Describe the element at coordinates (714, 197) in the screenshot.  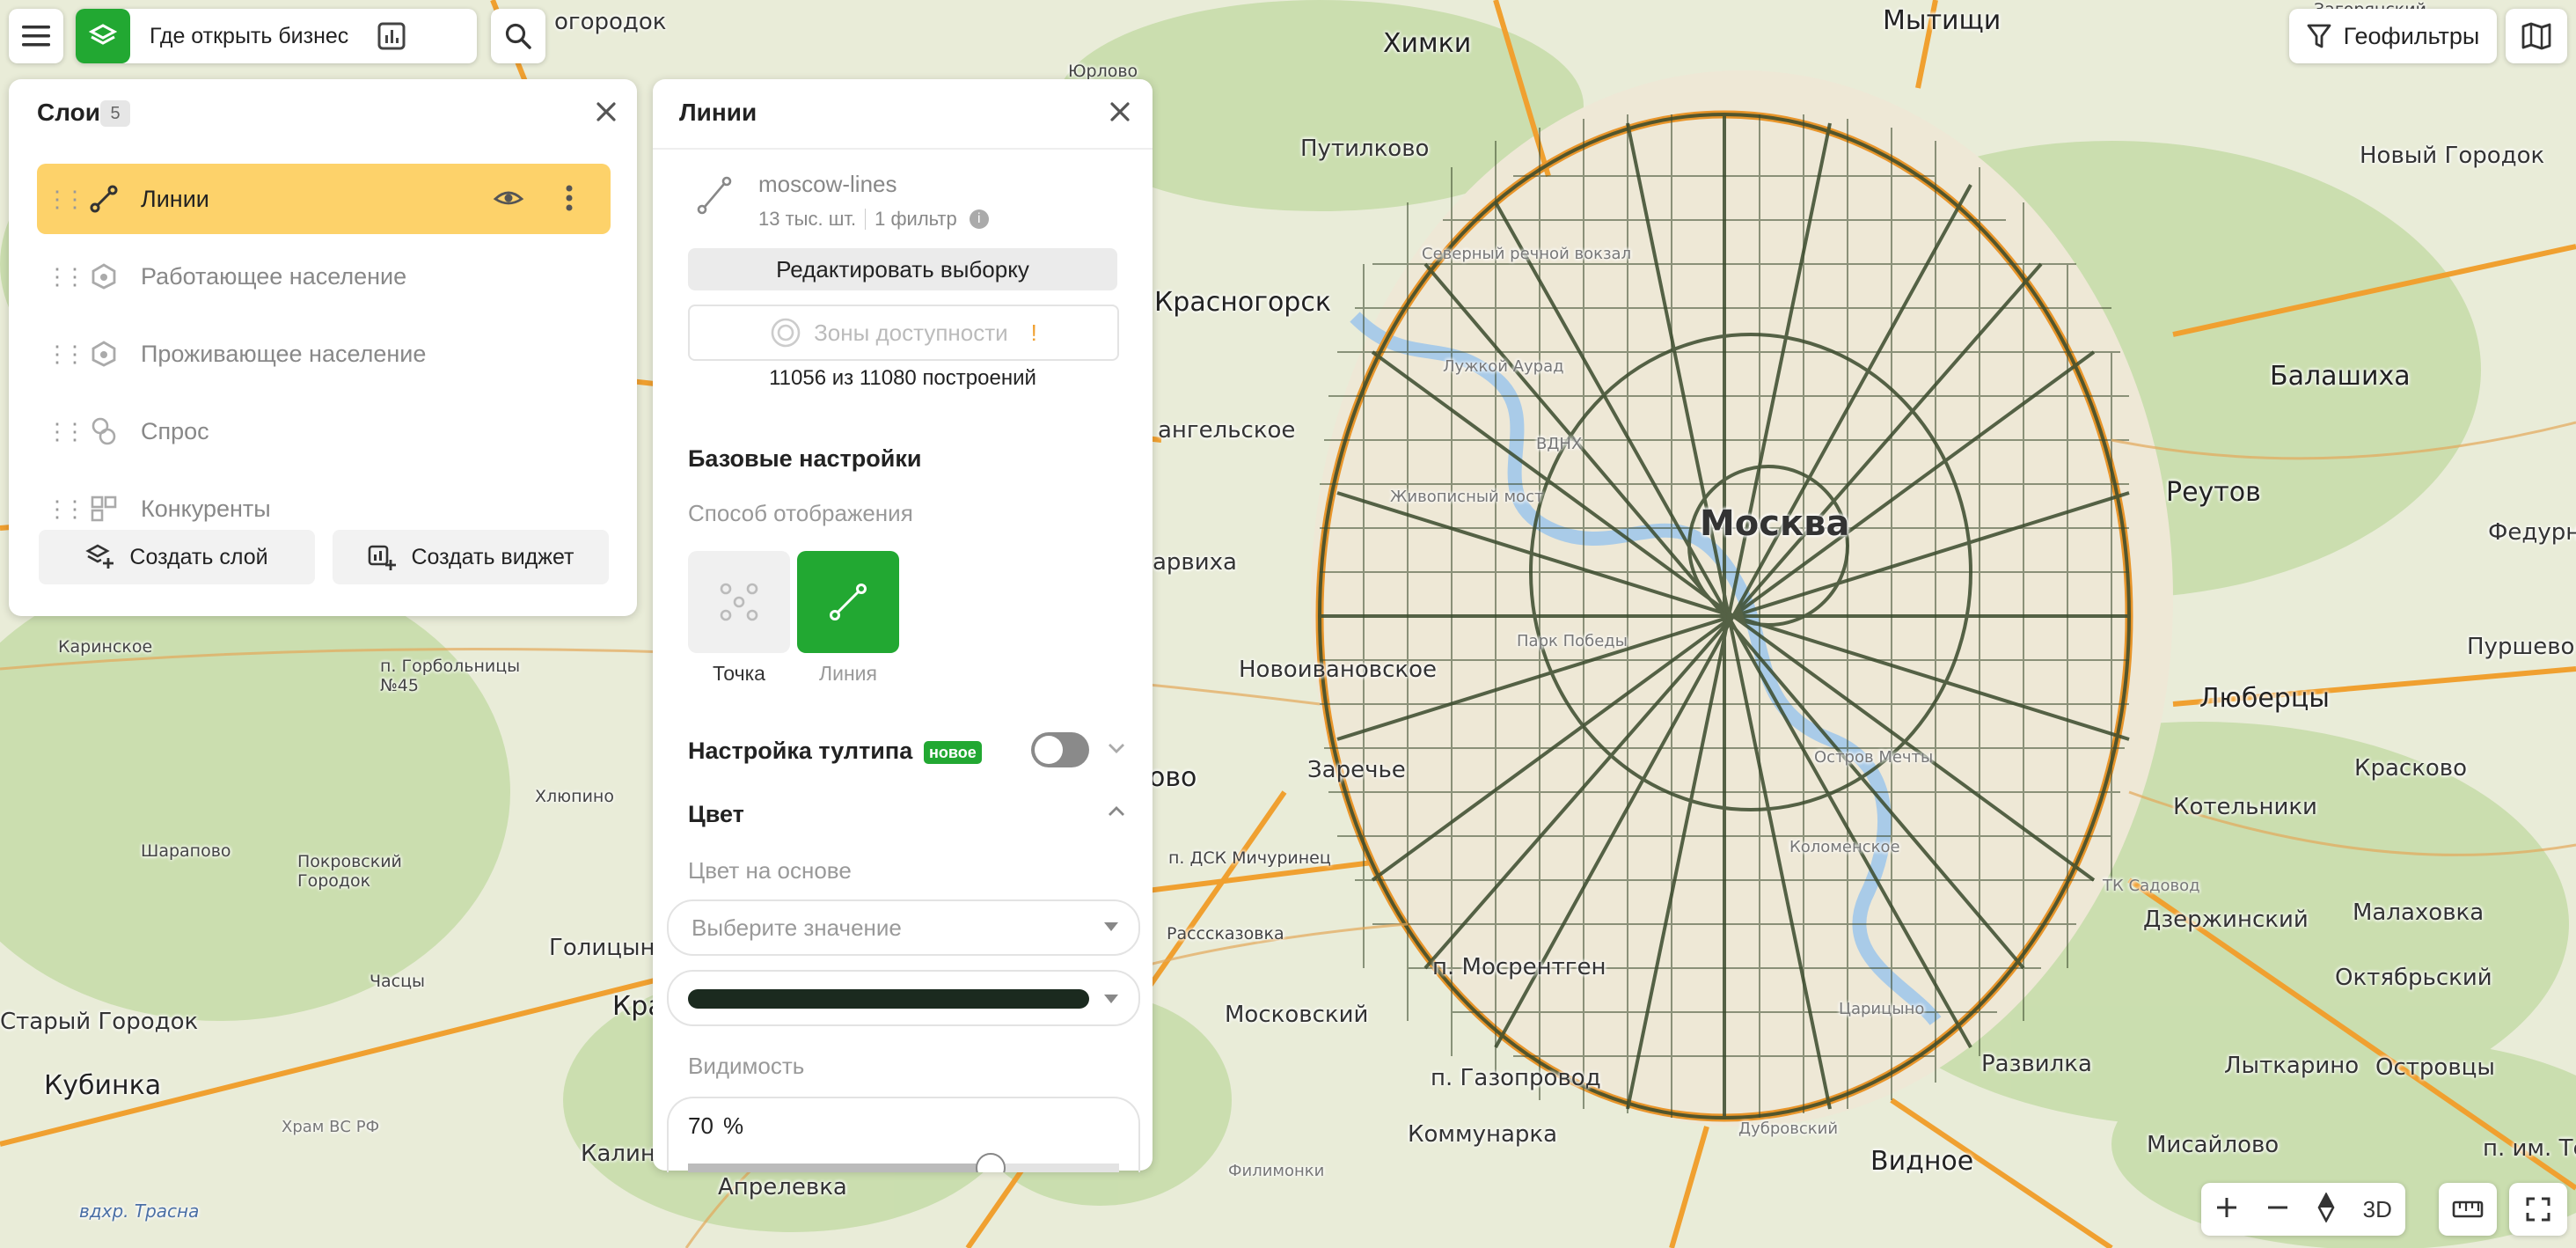
I see `dataset-line-icon` at that location.